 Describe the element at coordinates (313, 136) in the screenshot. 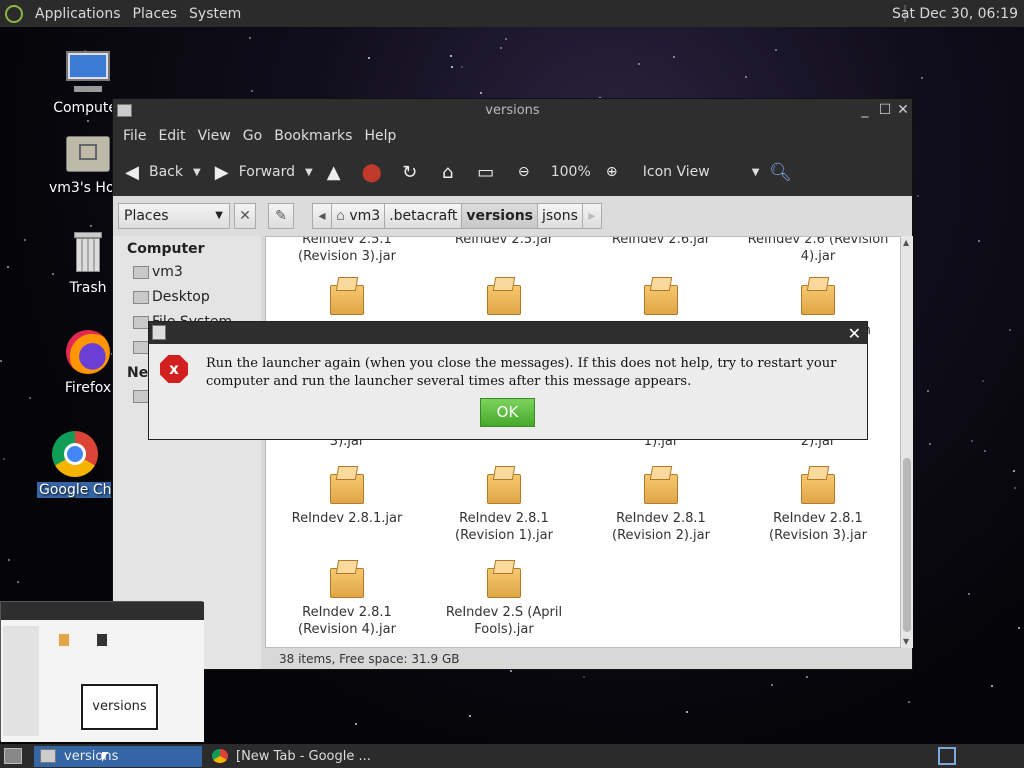

I see `menu-bookmarks: Bookmarks` at that location.